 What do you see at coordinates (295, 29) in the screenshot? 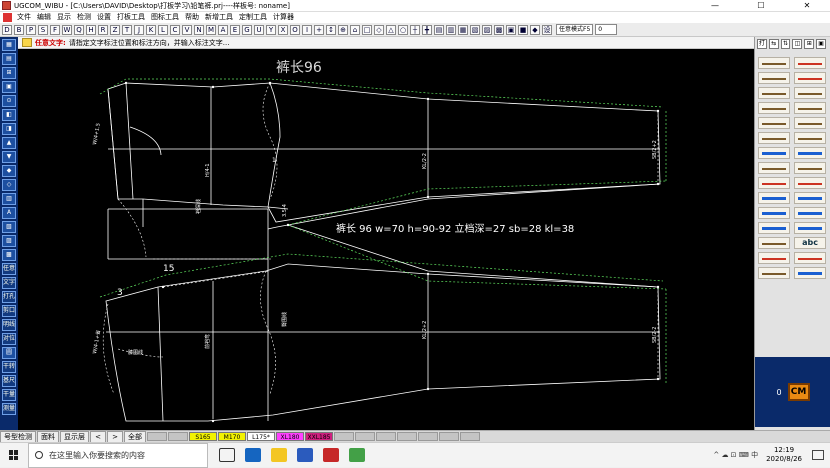
I see `toolbar-button: O` at bounding box center [295, 29].